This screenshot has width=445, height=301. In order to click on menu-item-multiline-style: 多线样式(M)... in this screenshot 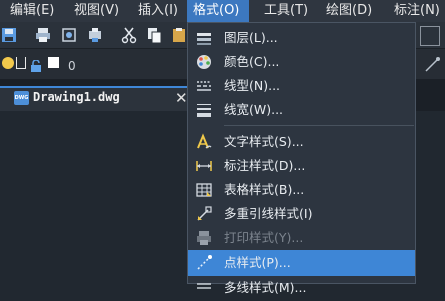, I will do `click(301, 288)`.